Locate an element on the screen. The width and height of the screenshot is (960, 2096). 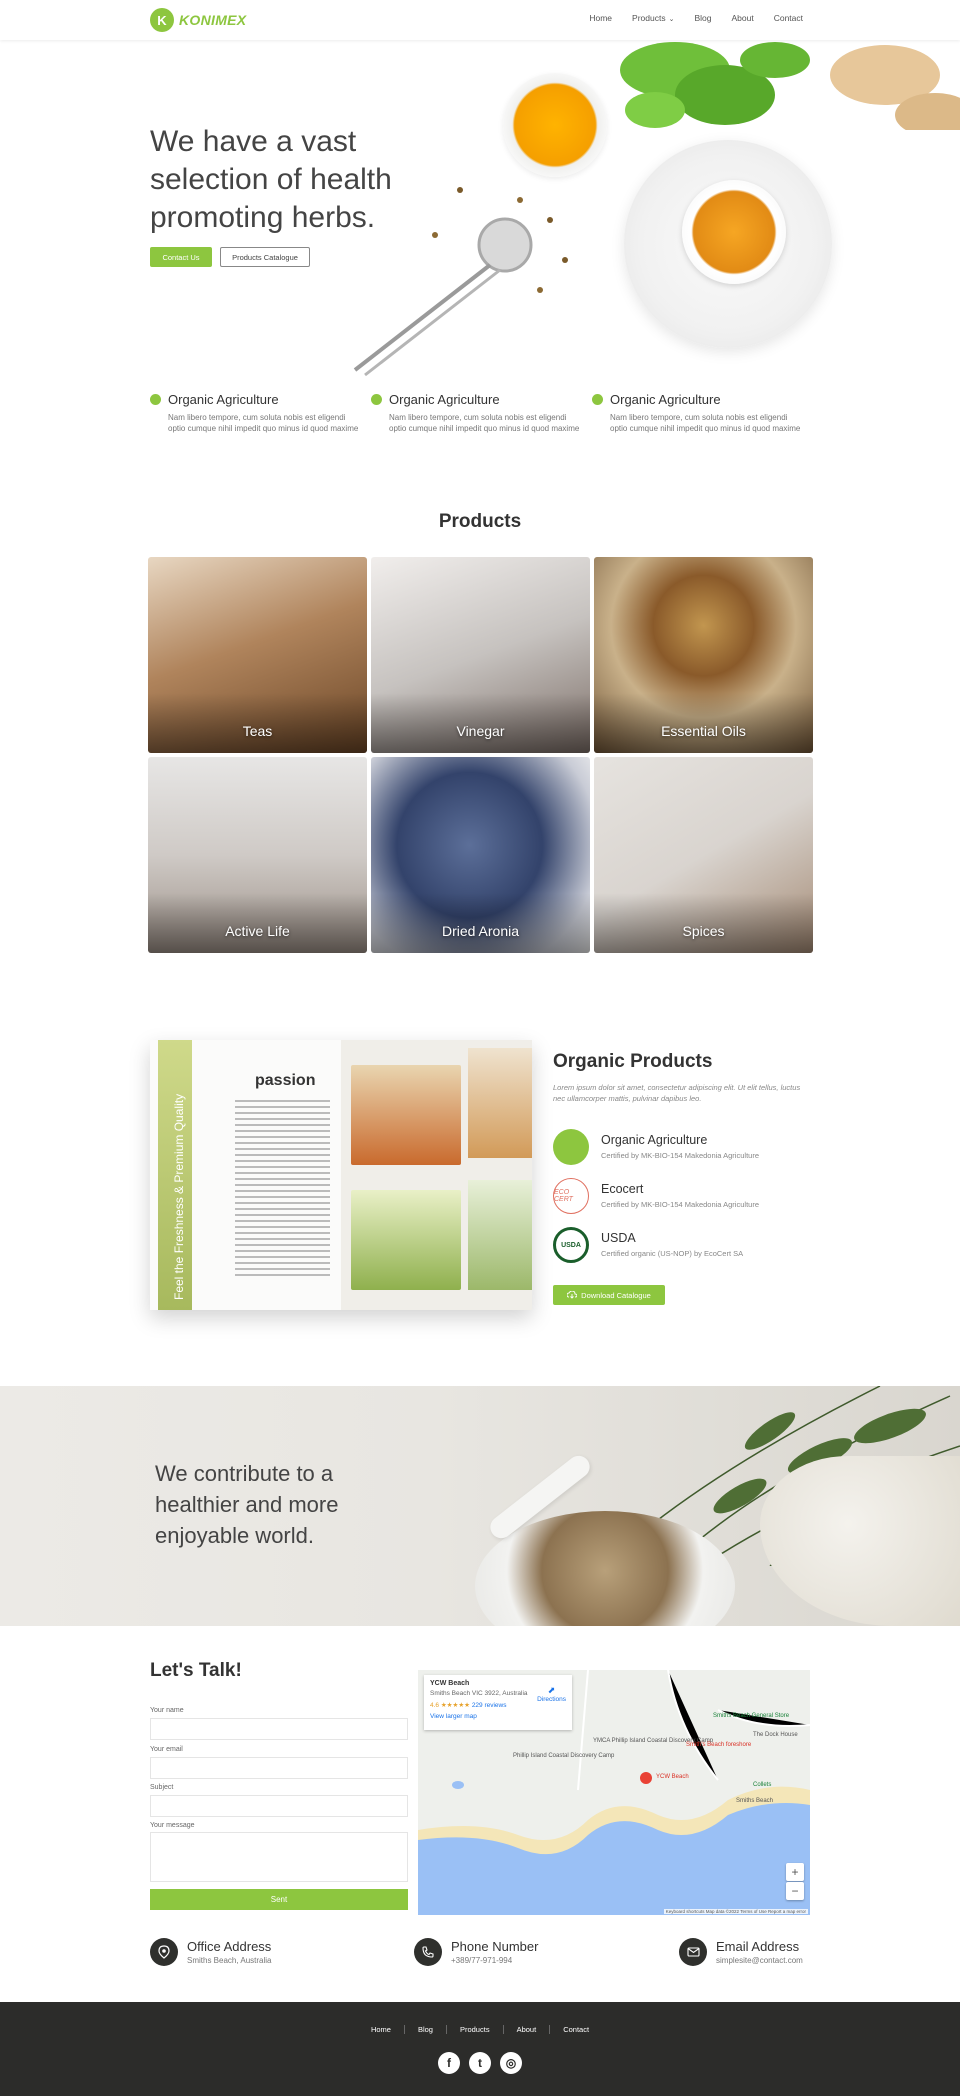
phone-number: Phone Number +389/77-971-994 is located at coordinates (504, 1954).